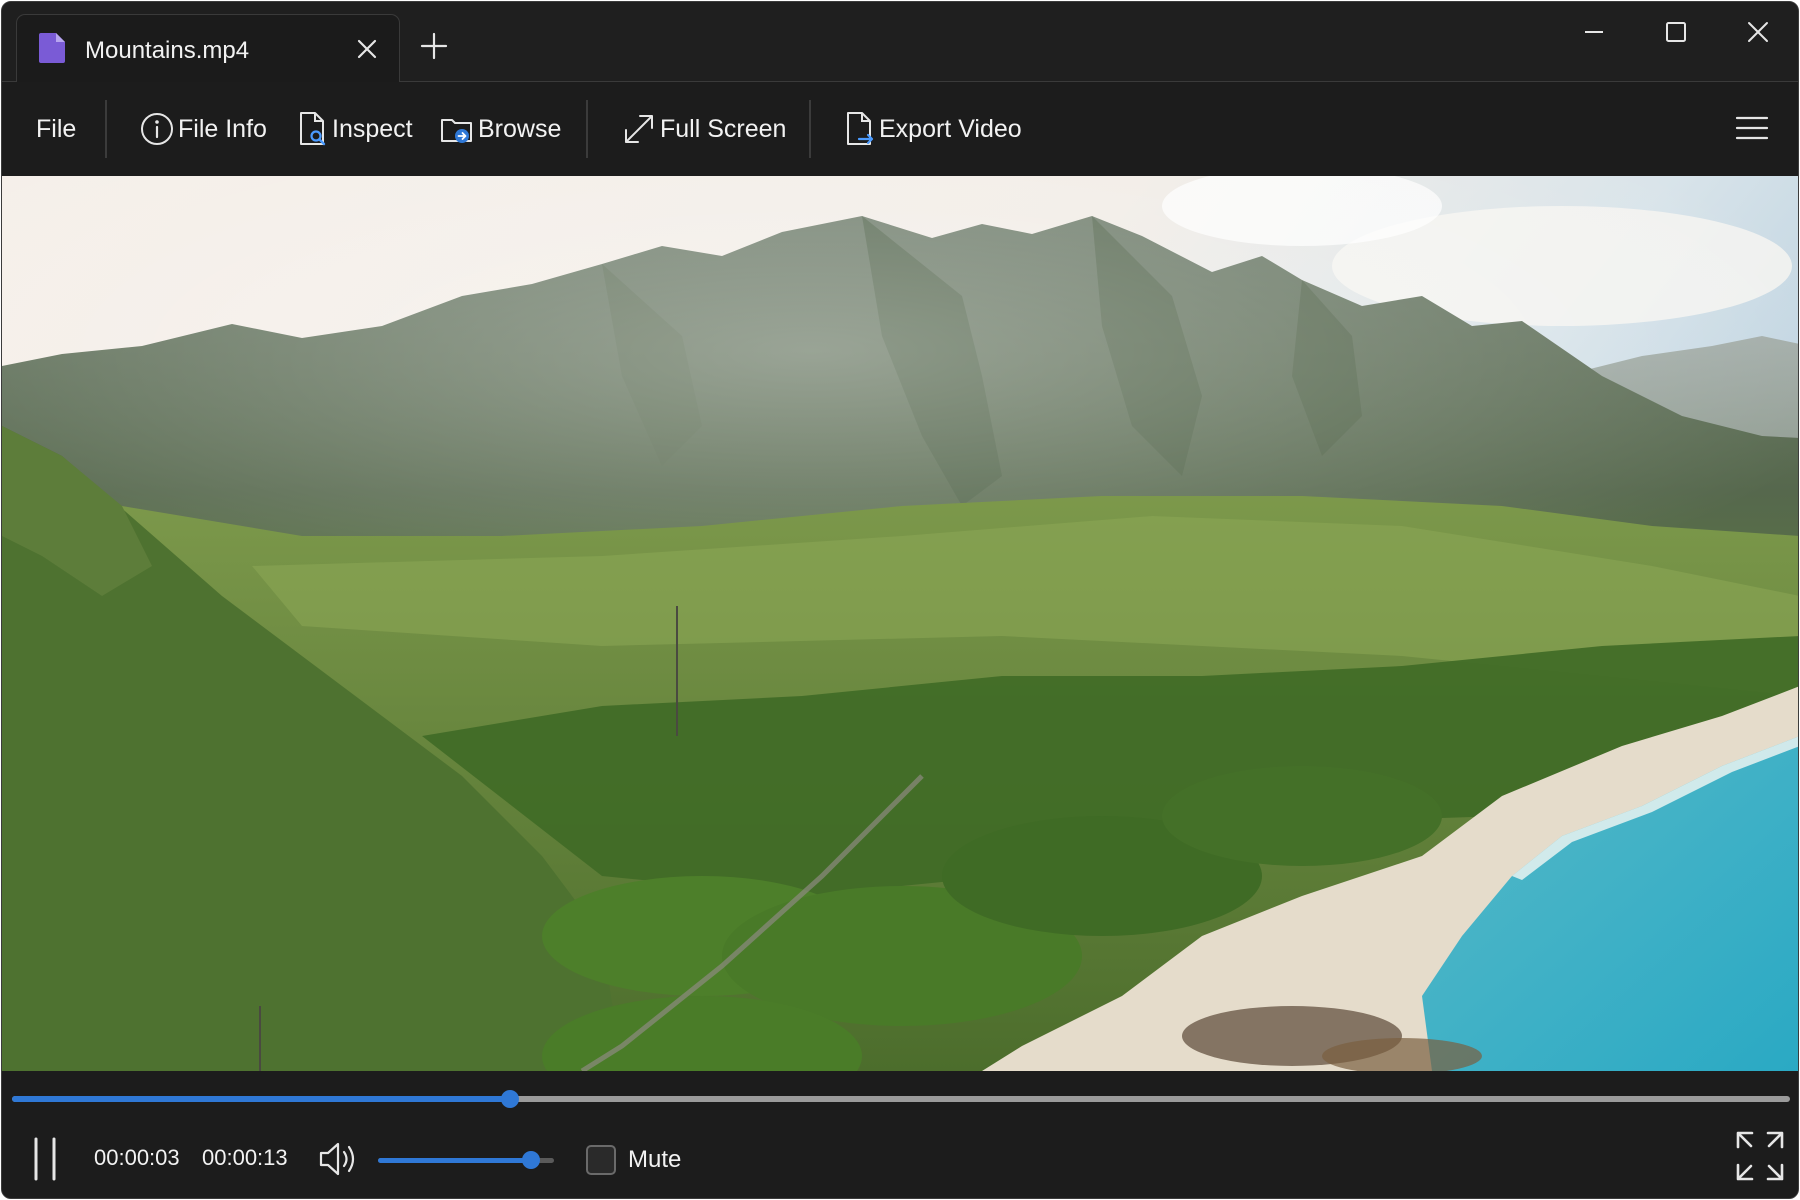 Image resolution: width=1800 pixels, height=1200 pixels. Describe the element at coordinates (601, 1160) in the screenshot. I see `mute-checkbox` at that location.